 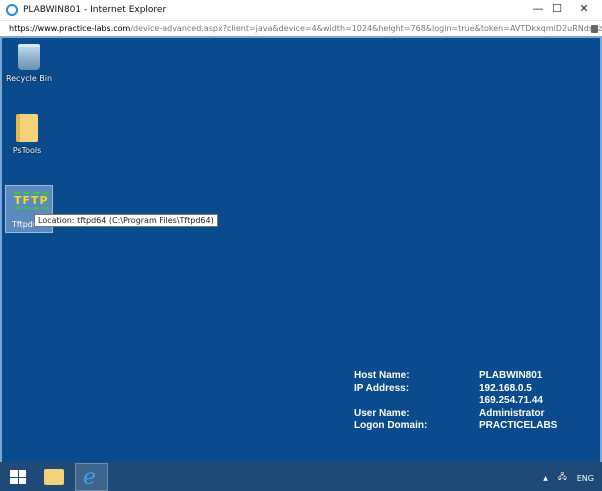 I want to click on info-value: 169.254.71.44, so click(x=511, y=400).